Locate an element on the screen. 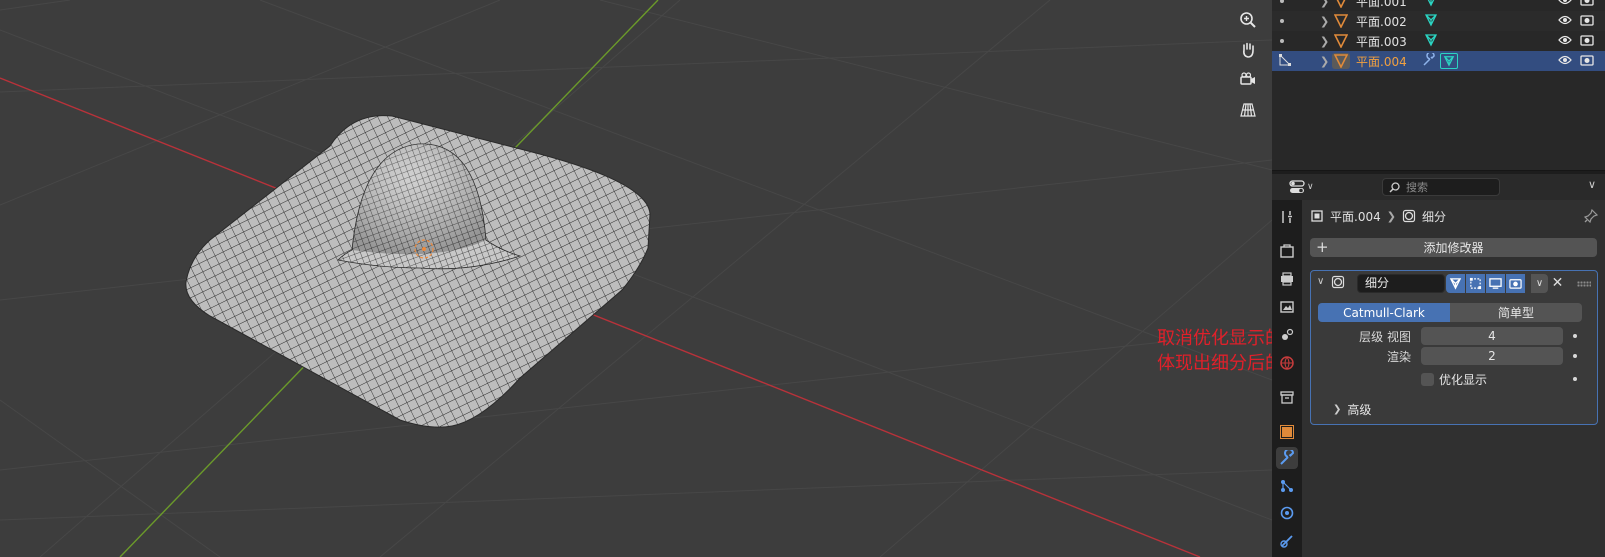 The height and width of the screenshot is (557, 1605). properties-header: ∨ 搜索 ∨ is located at coordinates (1438, 187).